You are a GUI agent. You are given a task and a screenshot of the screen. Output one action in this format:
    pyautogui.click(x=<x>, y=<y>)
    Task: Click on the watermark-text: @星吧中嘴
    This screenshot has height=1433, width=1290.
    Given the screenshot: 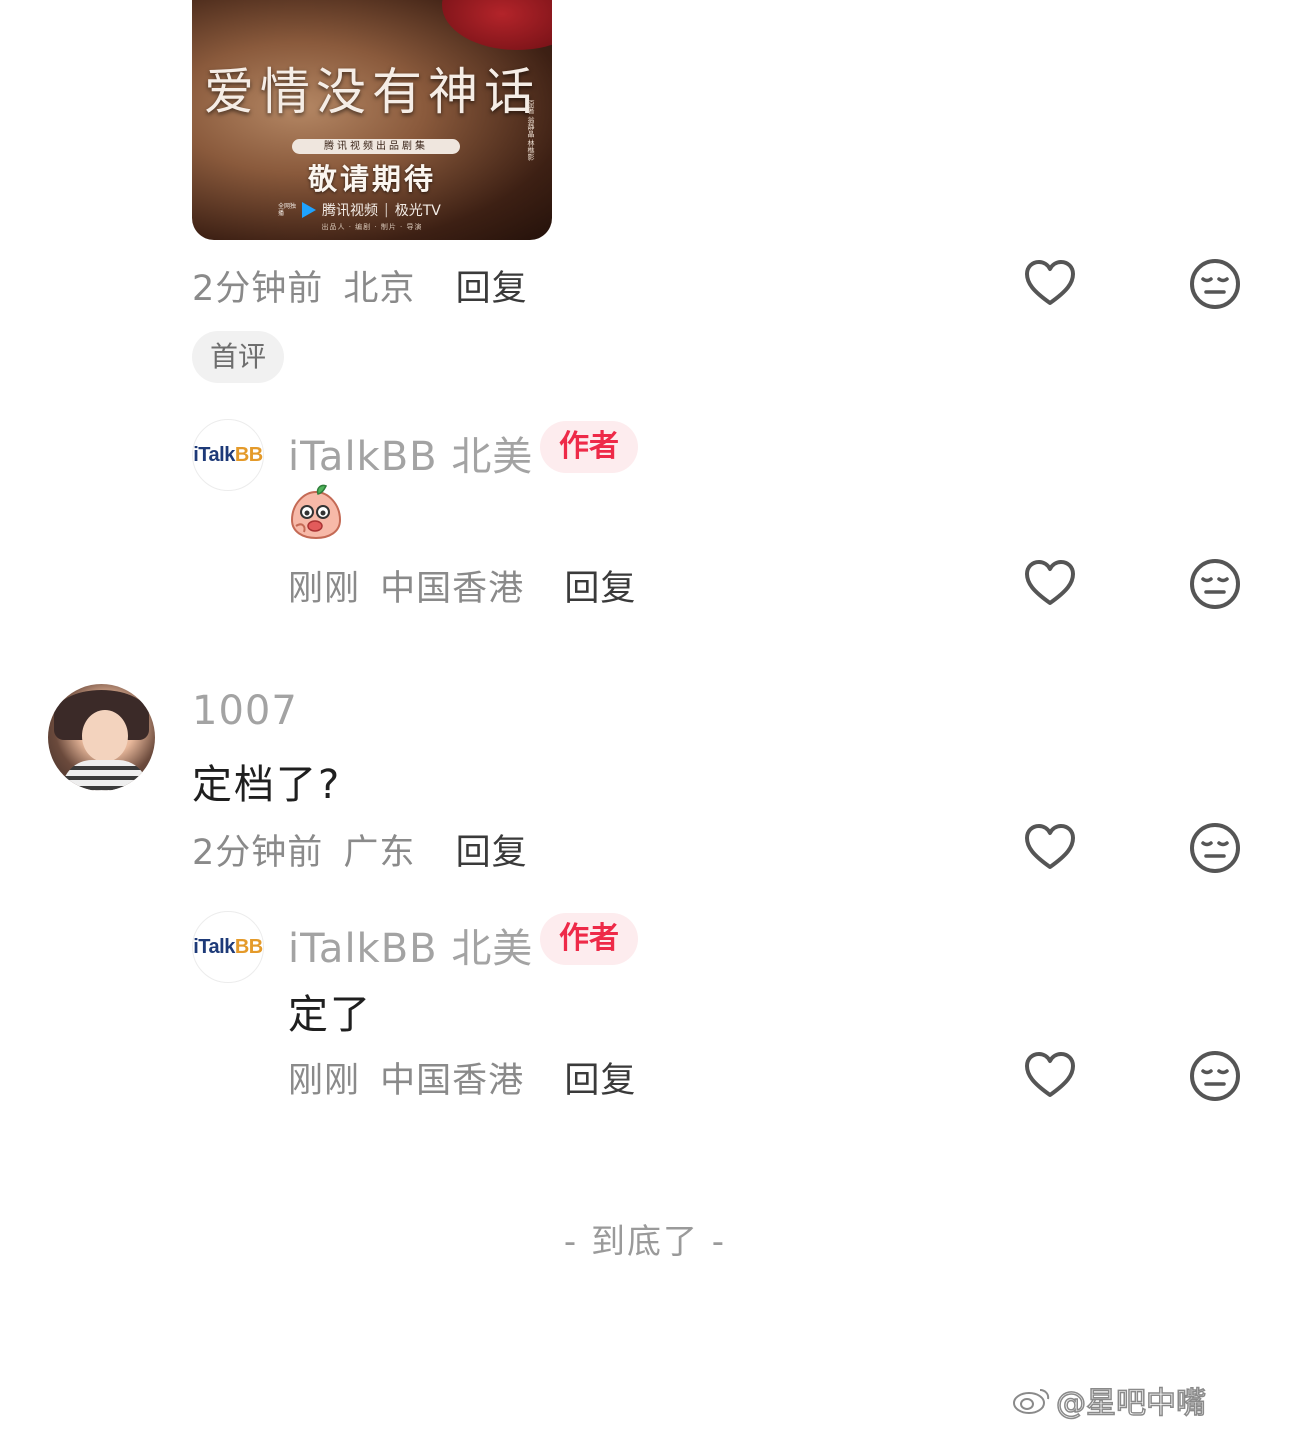 What is the action you would take?
    pyautogui.click(x=1131, y=1403)
    